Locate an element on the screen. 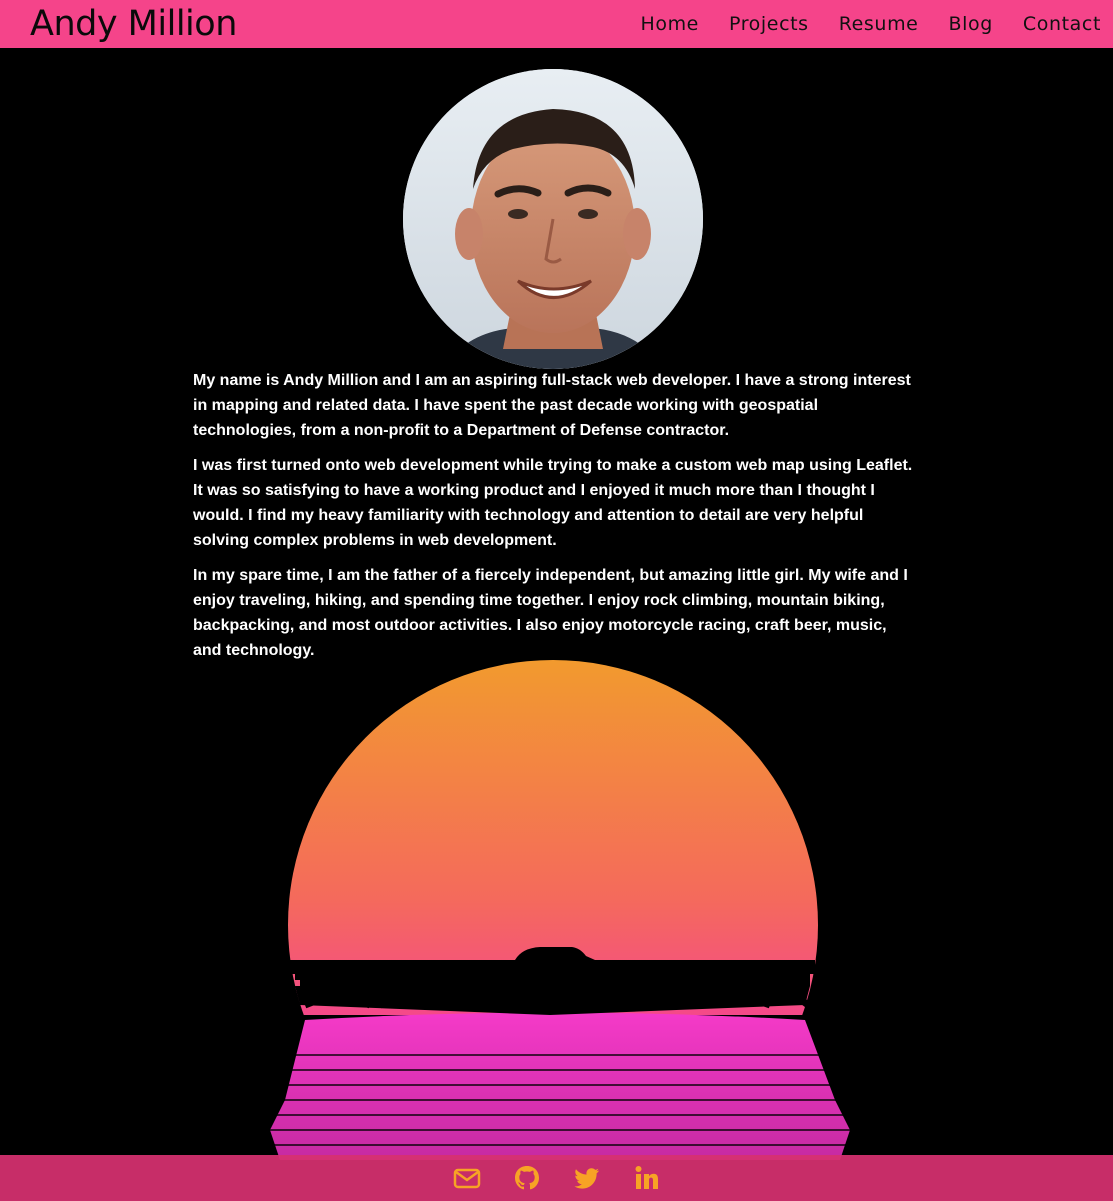 The width and height of the screenshot is (1113, 1201). twitter-icon is located at coordinates (587, 1178).